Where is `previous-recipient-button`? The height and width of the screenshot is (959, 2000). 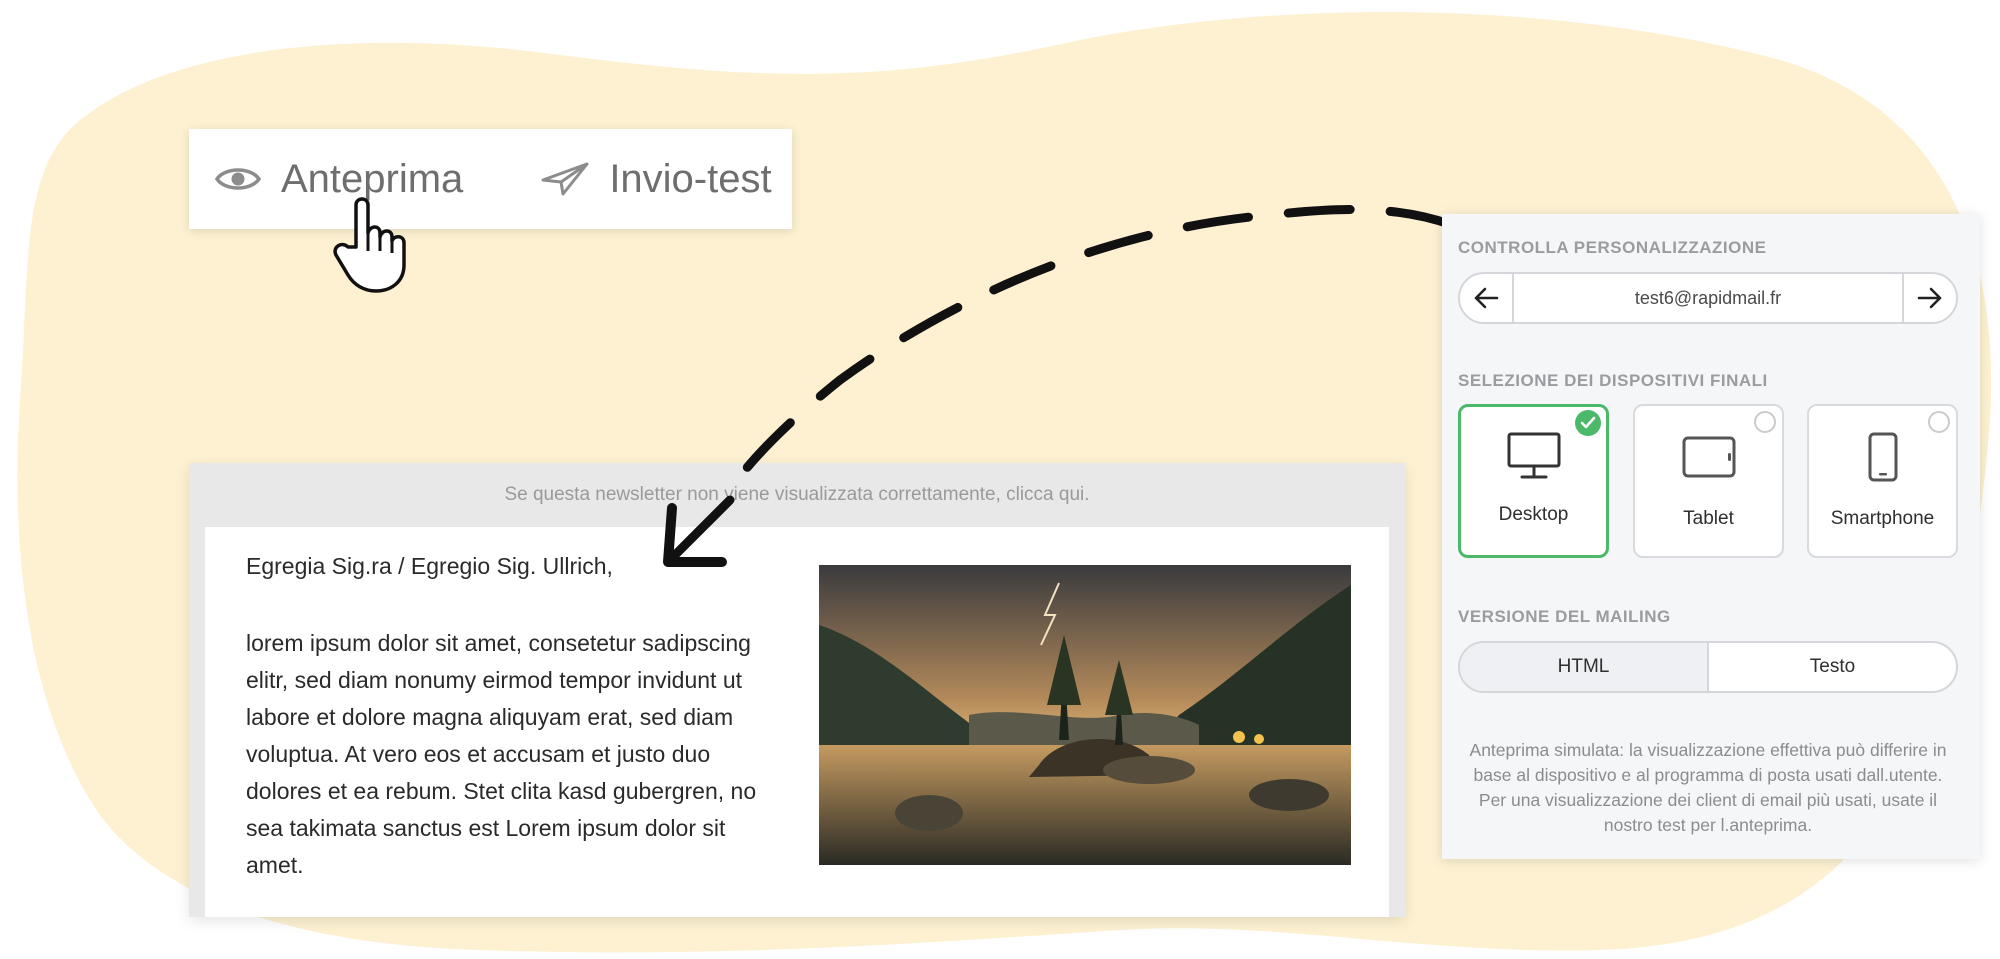 previous-recipient-button is located at coordinates (1487, 298).